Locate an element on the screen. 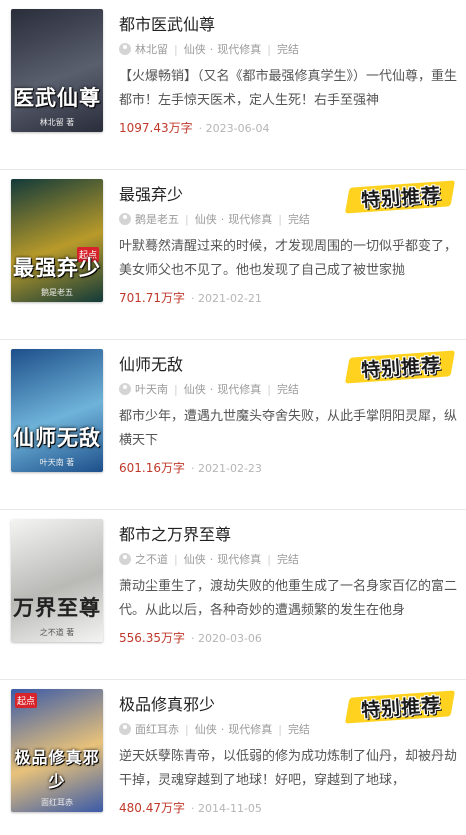 This screenshot has height=835, width=466. cover-author: 之不道 著 is located at coordinates (57, 632).